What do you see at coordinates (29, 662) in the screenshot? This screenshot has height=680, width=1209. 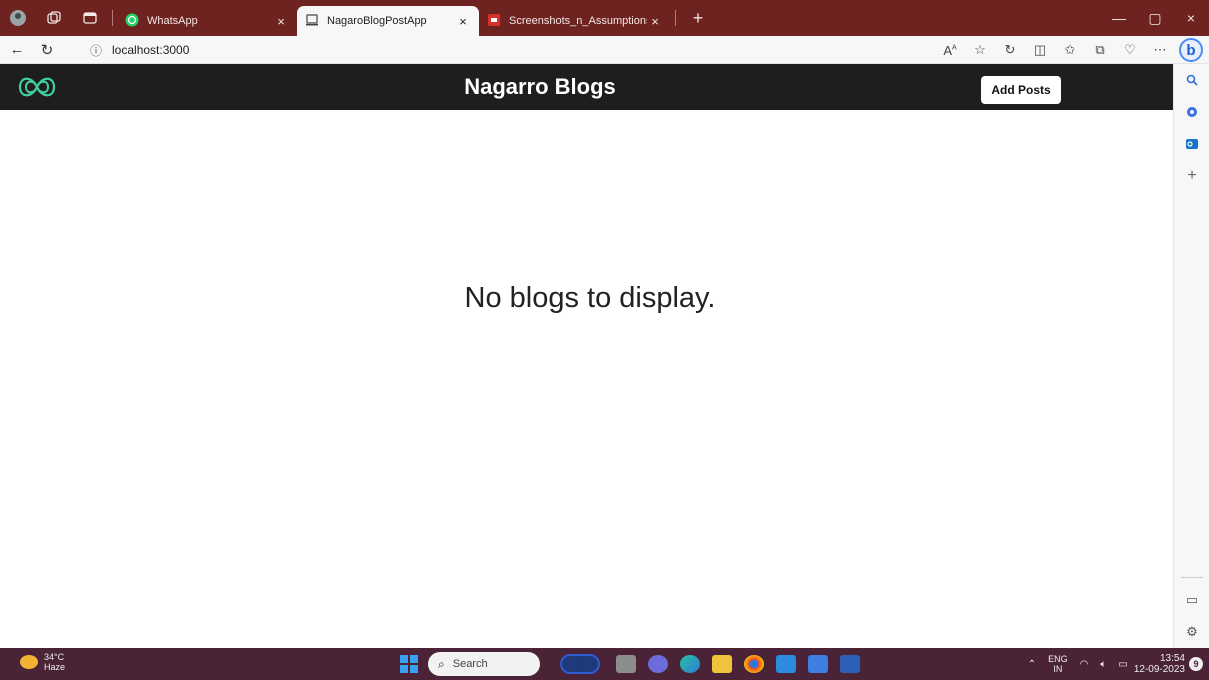 I see `haze-weather-icon` at bounding box center [29, 662].